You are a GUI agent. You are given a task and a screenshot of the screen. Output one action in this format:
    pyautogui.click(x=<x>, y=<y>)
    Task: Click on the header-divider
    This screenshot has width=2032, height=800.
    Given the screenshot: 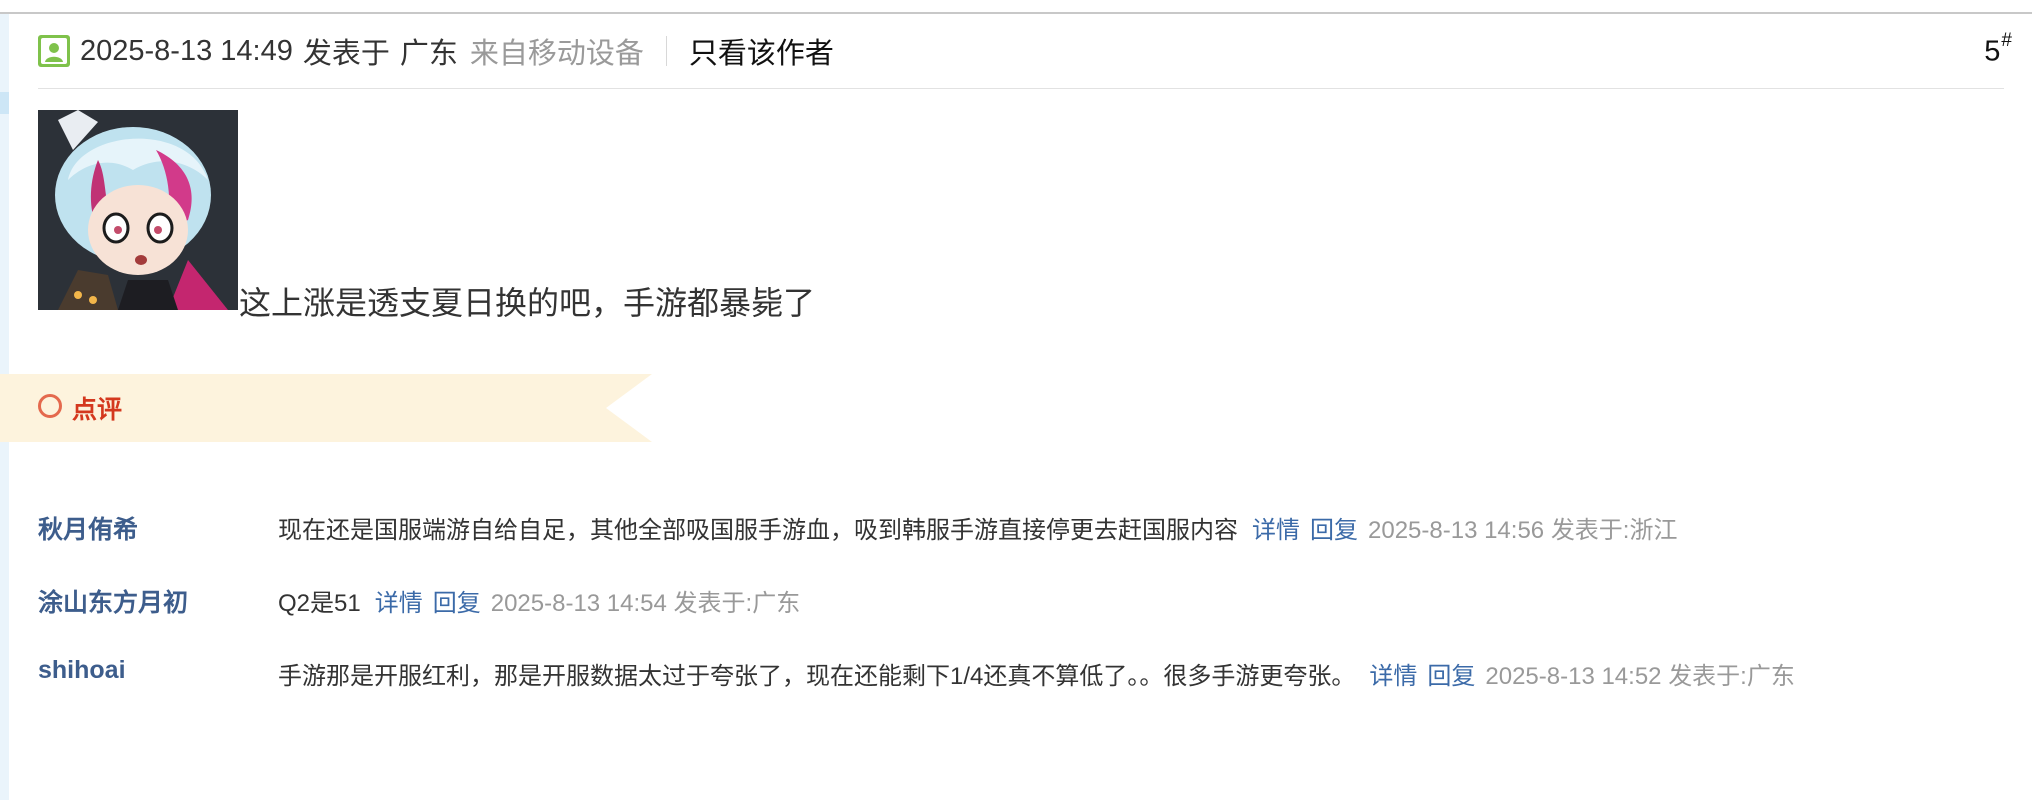 What is the action you would take?
    pyautogui.click(x=666, y=51)
    